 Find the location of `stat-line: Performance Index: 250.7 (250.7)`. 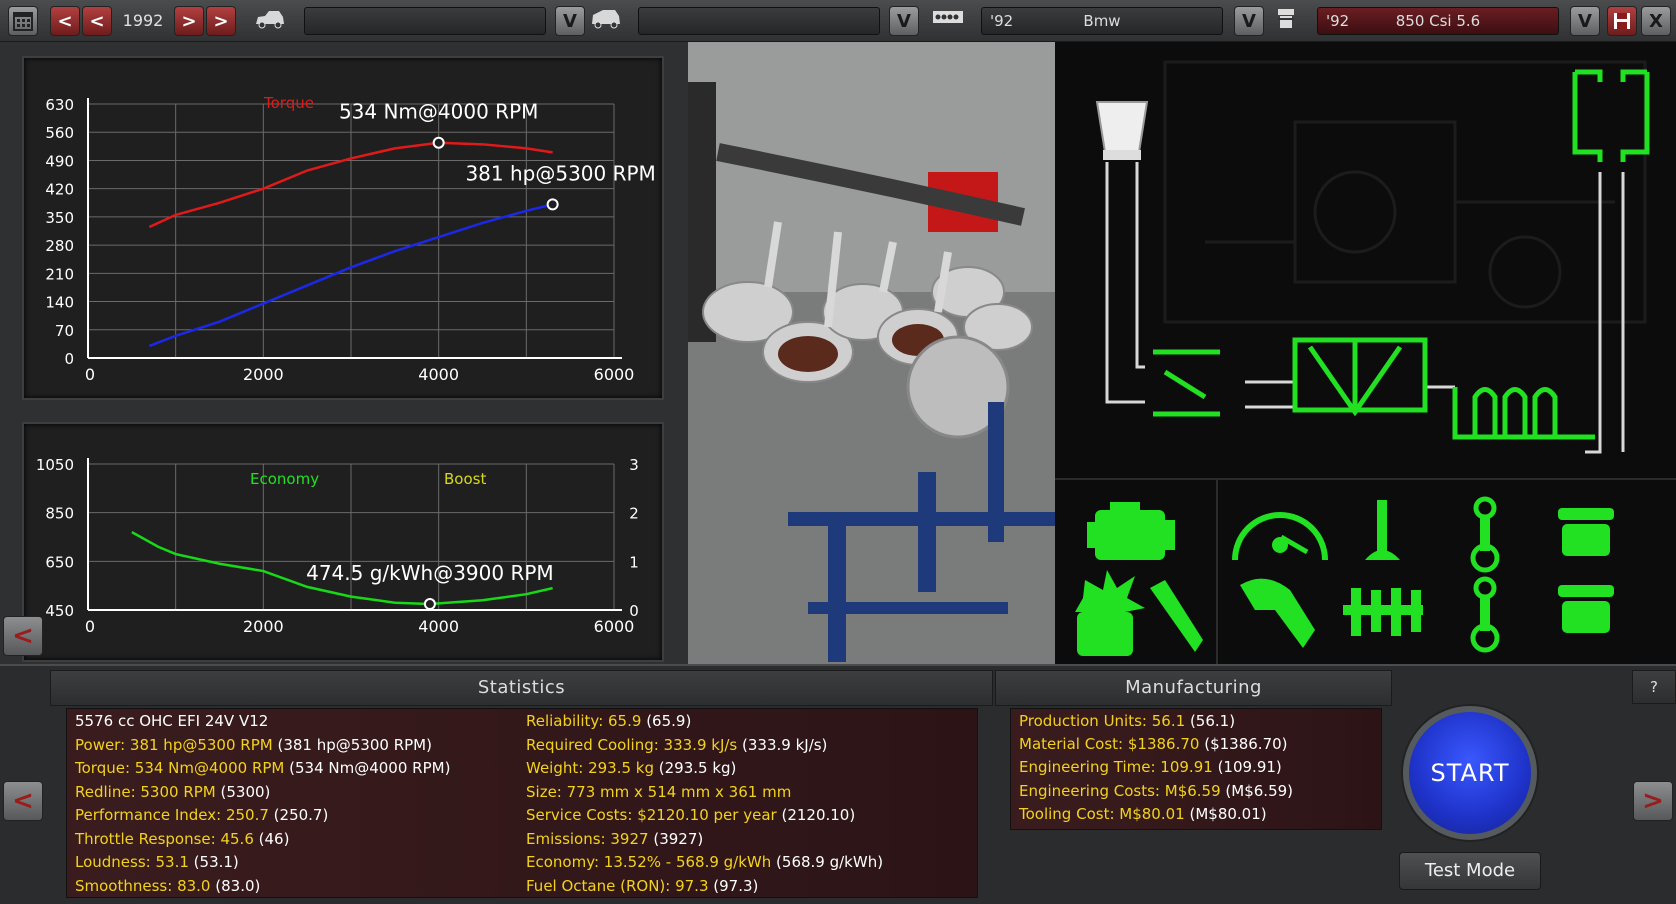

stat-line: Performance Index: 250.7 (250.7) is located at coordinates (201, 815).